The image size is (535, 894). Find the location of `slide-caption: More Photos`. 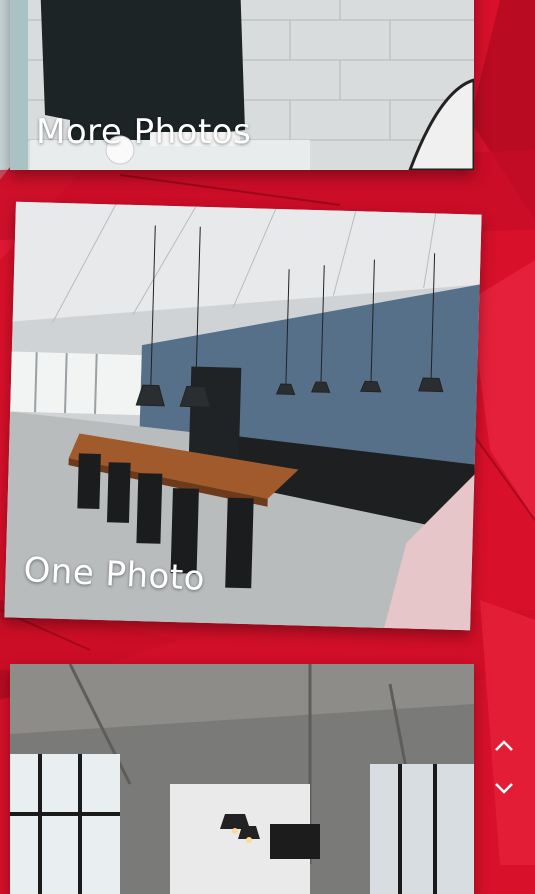

slide-caption: More Photos is located at coordinates (144, 132).